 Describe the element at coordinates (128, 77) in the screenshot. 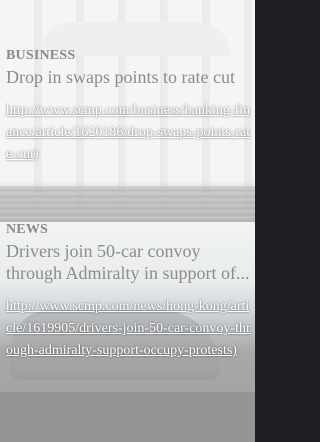

I see `article-headline: Drop in swaps points to rate cut` at that location.